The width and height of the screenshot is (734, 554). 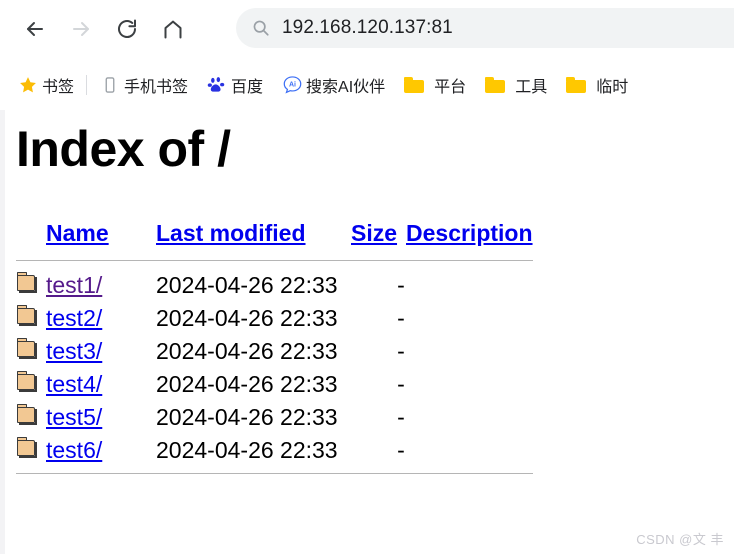 What do you see at coordinates (74, 351) in the screenshot?
I see `directory-link: test3/` at bounding box center [74, 351].